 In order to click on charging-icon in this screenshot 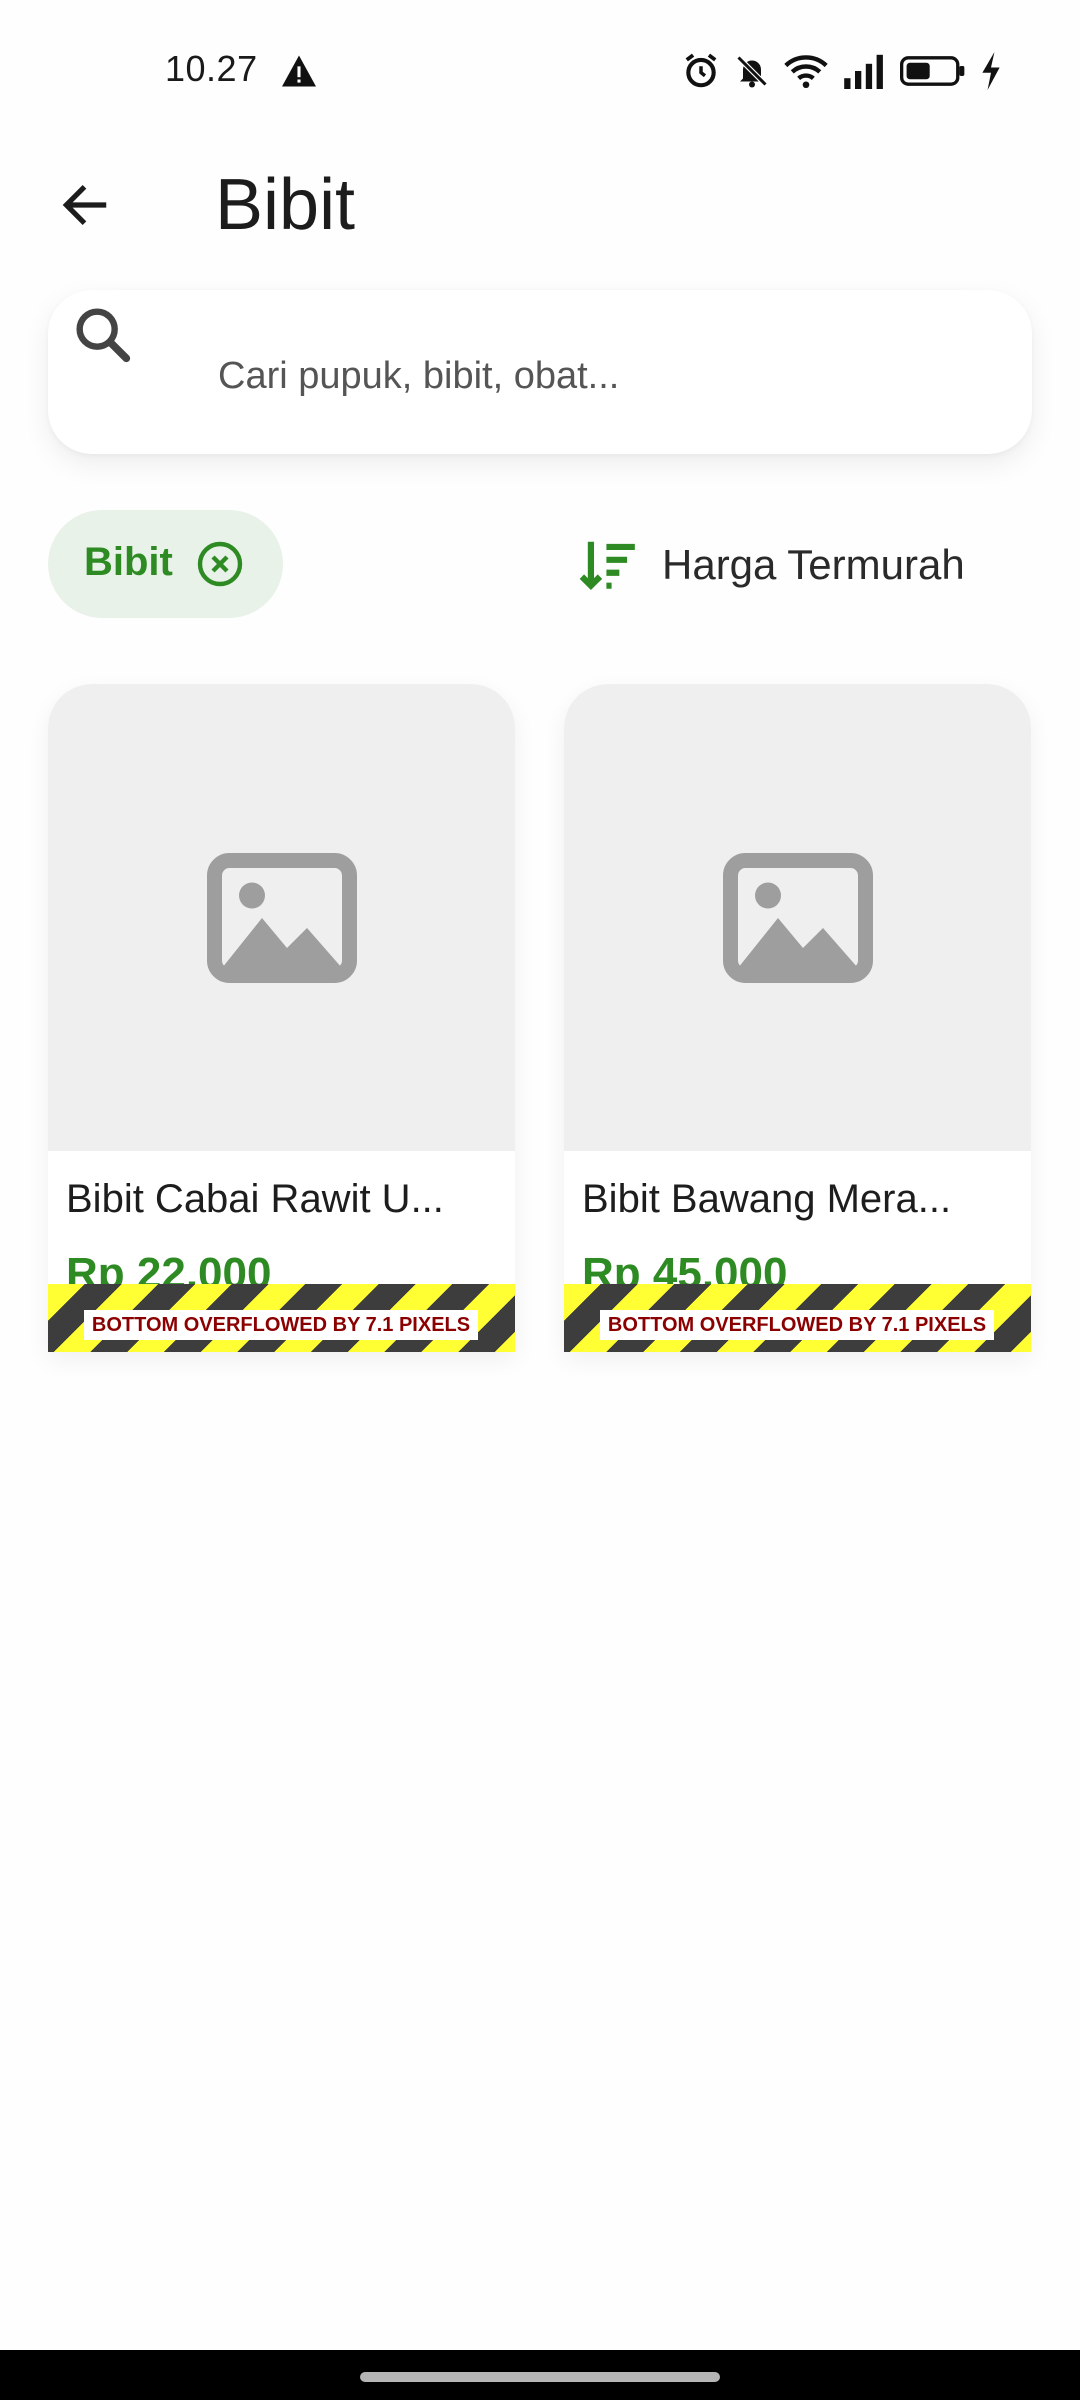, I will do `click(991, 71)`.